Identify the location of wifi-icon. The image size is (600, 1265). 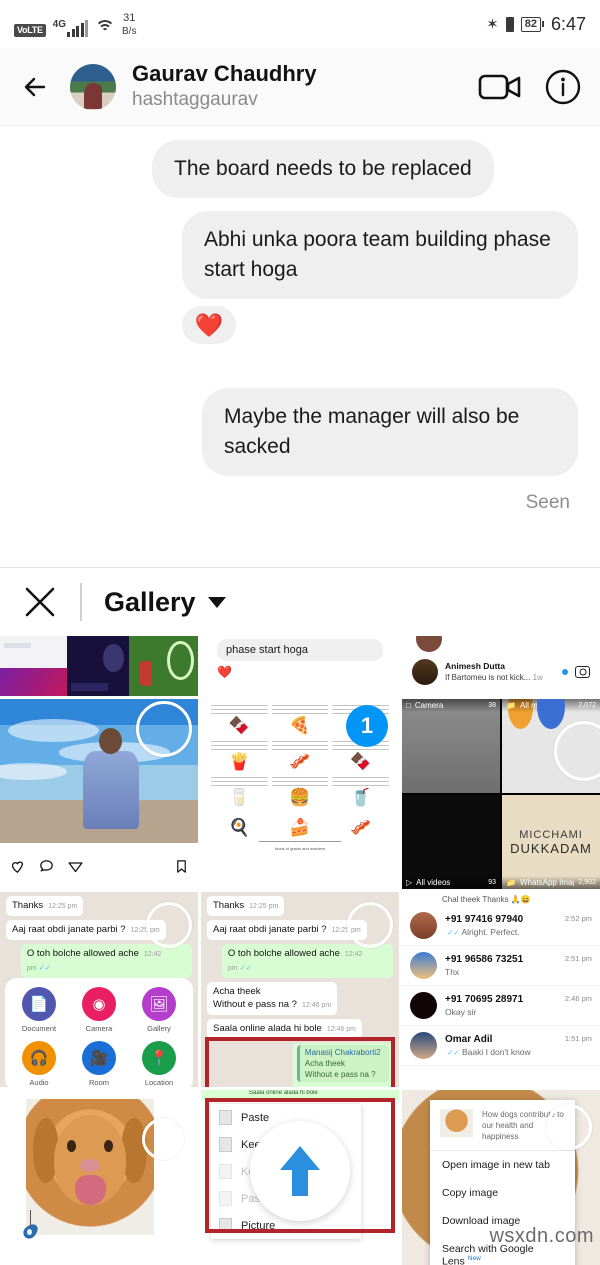
(105, 28).